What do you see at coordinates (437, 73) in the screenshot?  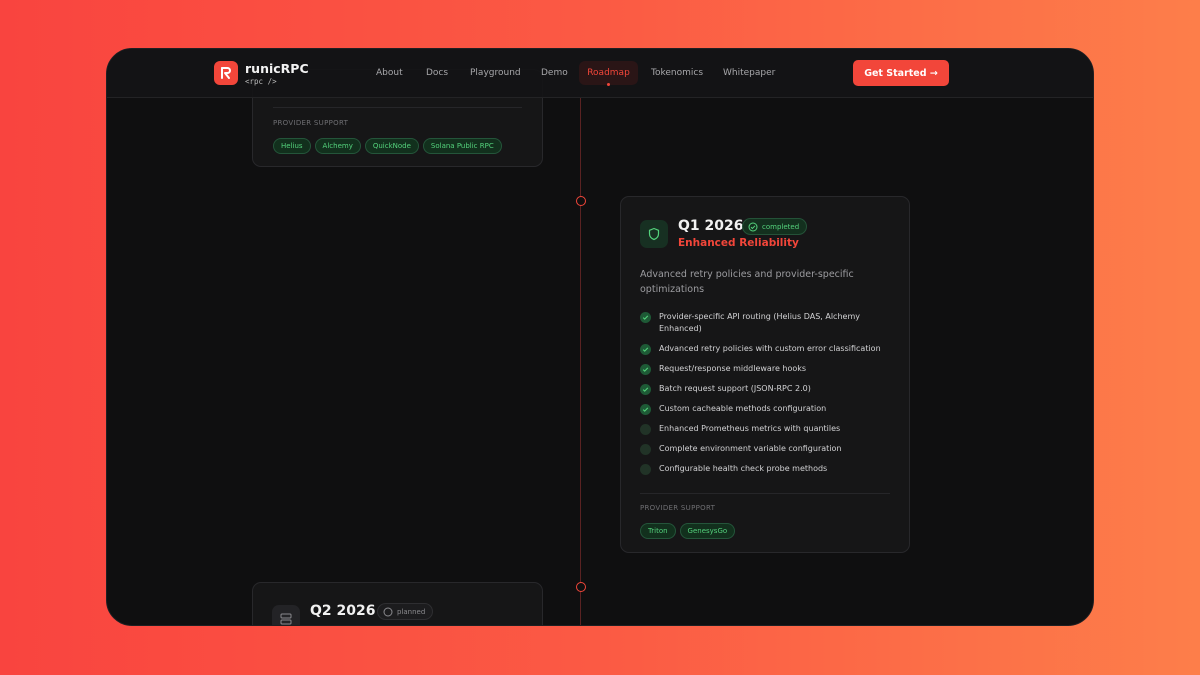 I see `nav-link-docs: Docs` at bounding box center [437, 73].